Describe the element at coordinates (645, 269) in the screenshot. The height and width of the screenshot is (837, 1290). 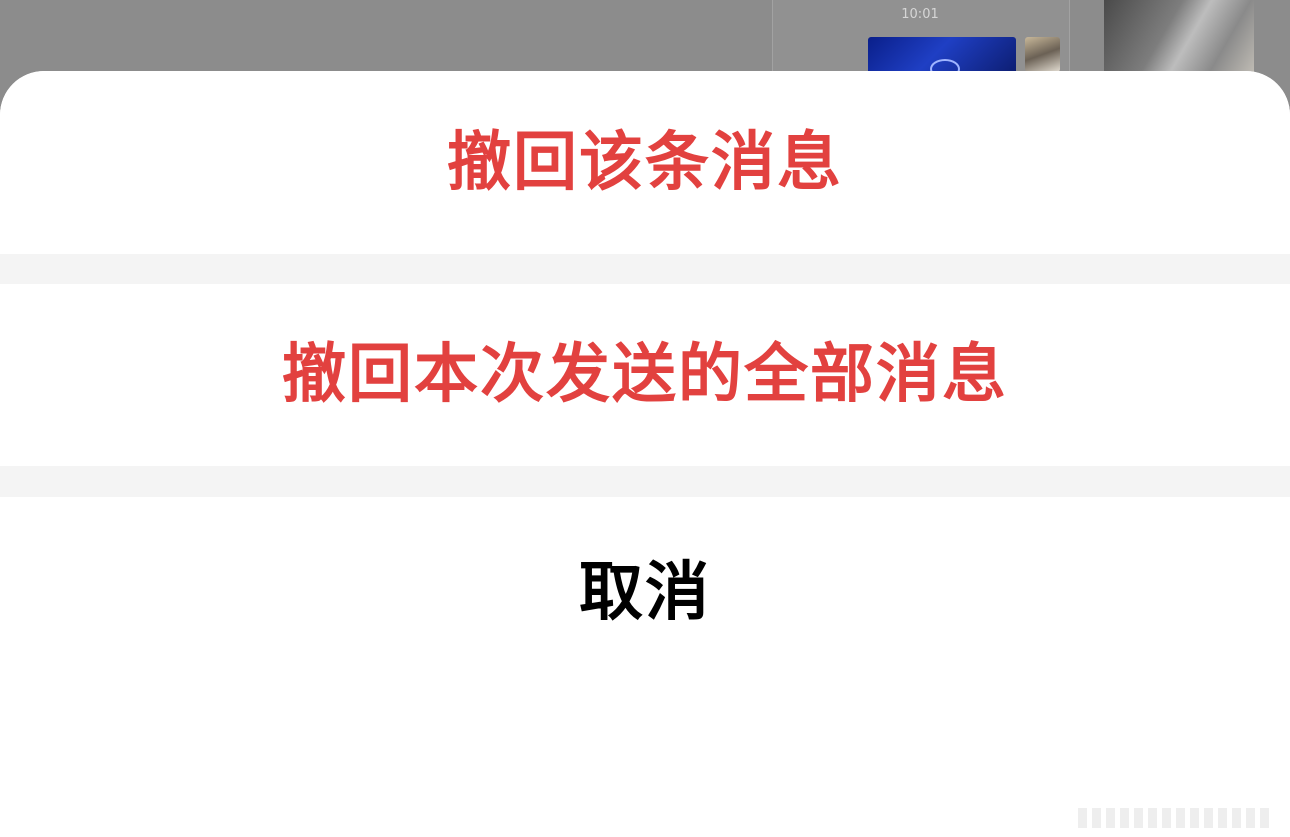
I see `option-separator` at that location.